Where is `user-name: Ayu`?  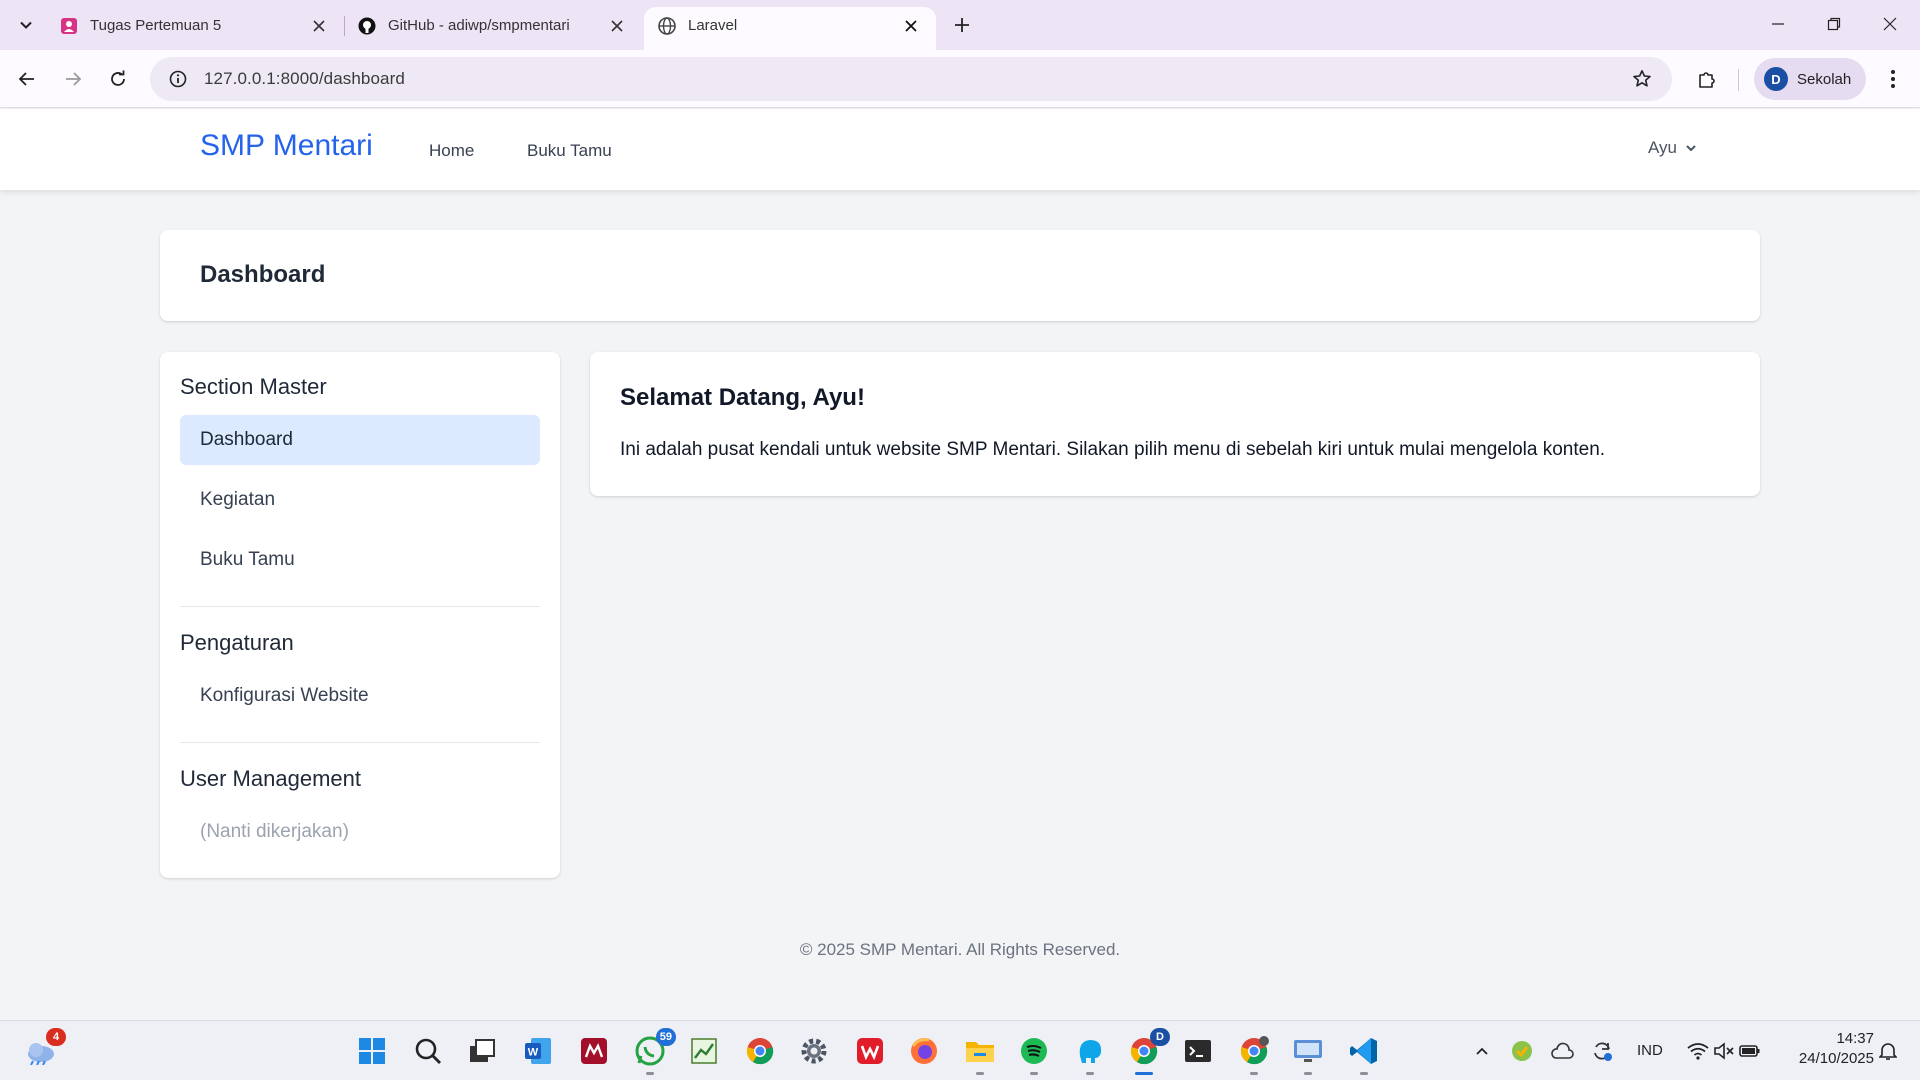 user-name: Ayu is located at coordinates (1662, 147).